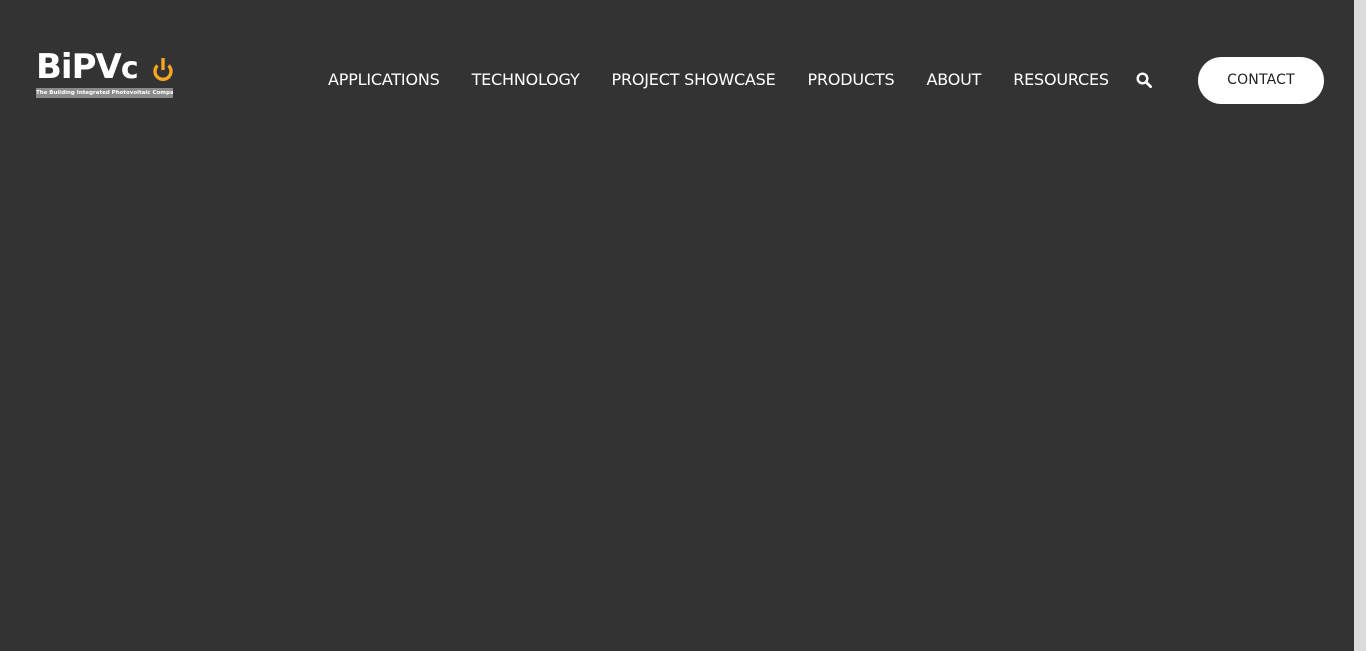  What do you see at coordinates (1261, 80) in the screenshot?
I see `contact-button: CONTACT` at bounding box center [1261, 80].